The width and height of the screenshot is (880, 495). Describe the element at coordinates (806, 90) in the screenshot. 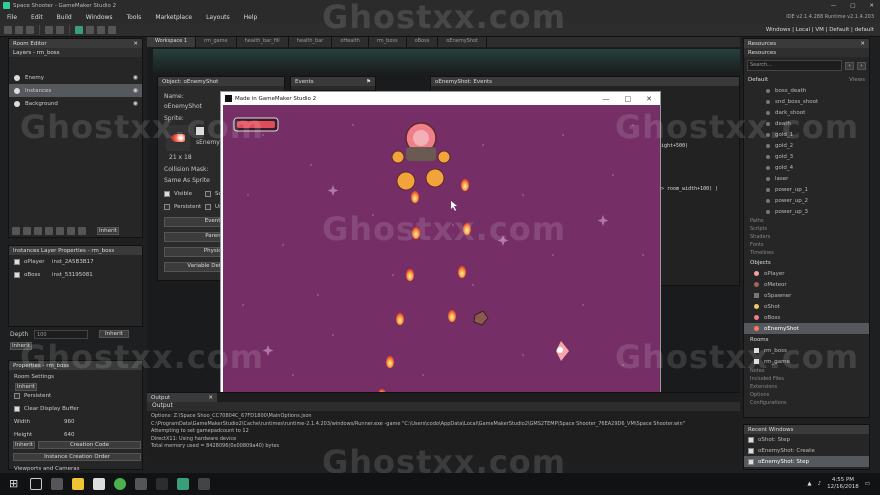

I see `sound-item: boss_death` at that location.